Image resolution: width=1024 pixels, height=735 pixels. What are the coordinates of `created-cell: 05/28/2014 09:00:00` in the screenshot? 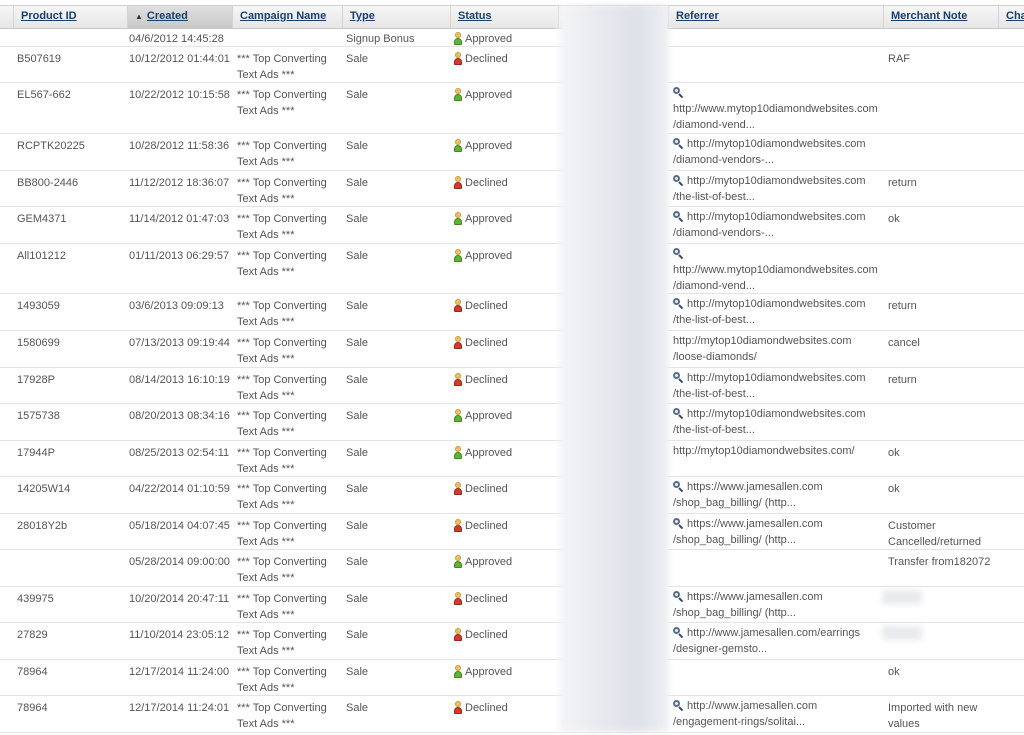 It's located at (179, 562).